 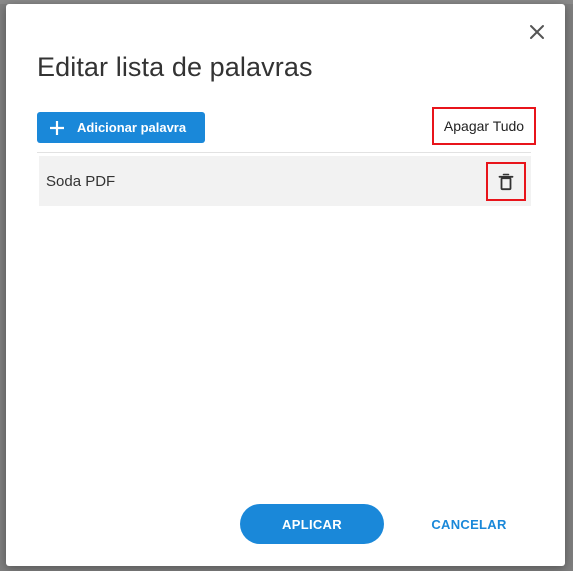 I want to click on delete-word-button, so click(x=506, y=181).